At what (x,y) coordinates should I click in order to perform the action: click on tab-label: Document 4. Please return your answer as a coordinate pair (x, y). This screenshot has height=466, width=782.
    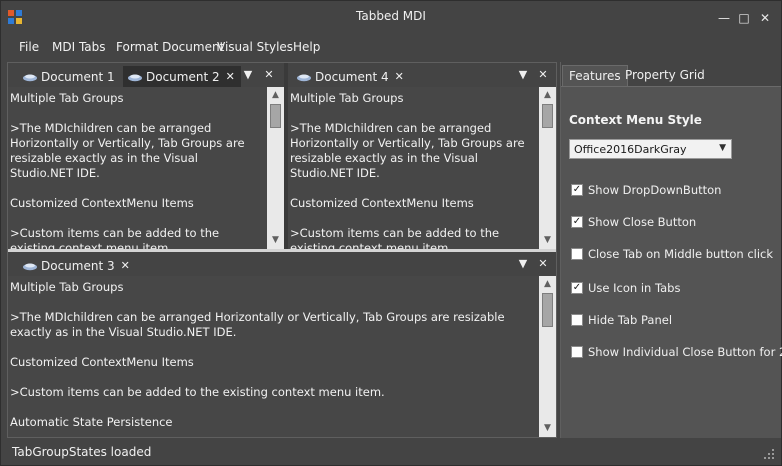
    Looking at the image, I should click on (352, 76).